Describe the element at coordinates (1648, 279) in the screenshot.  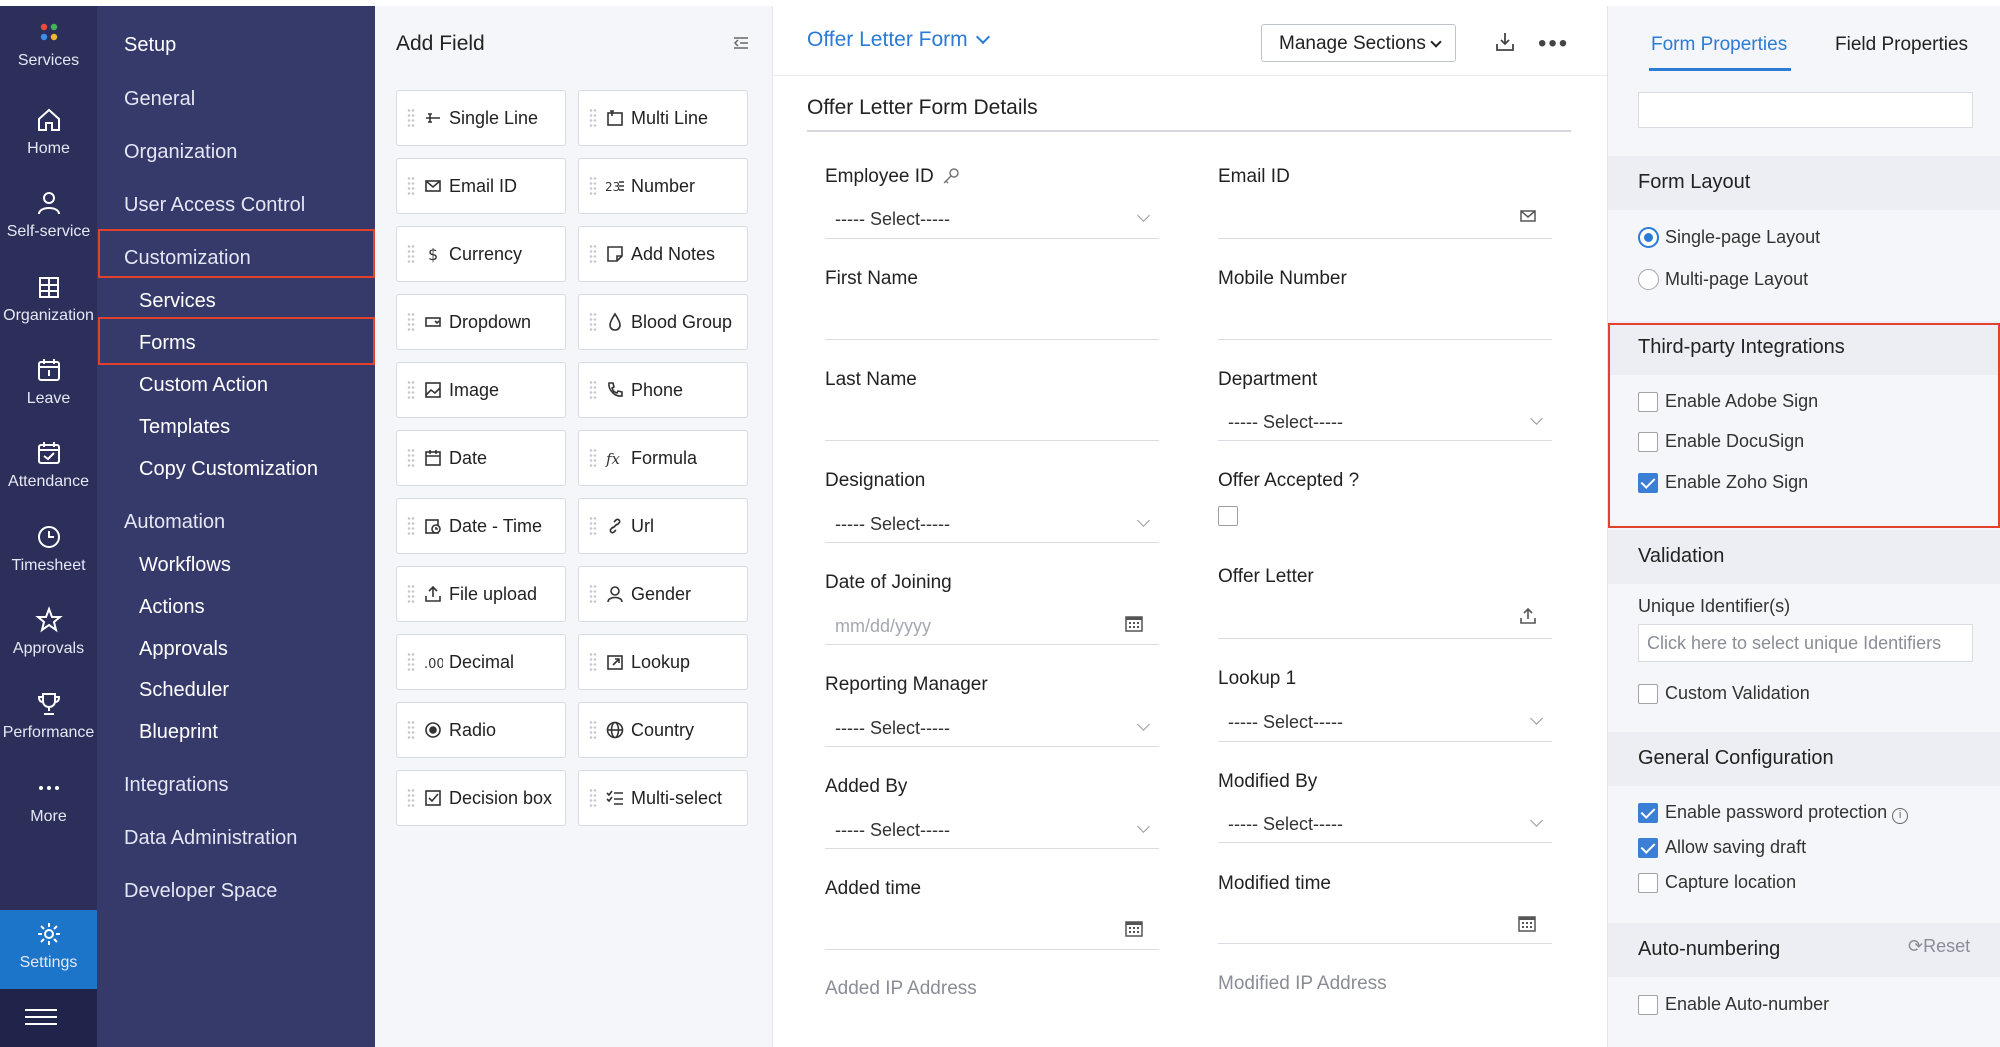
I see `multi-page-radio` at that location.